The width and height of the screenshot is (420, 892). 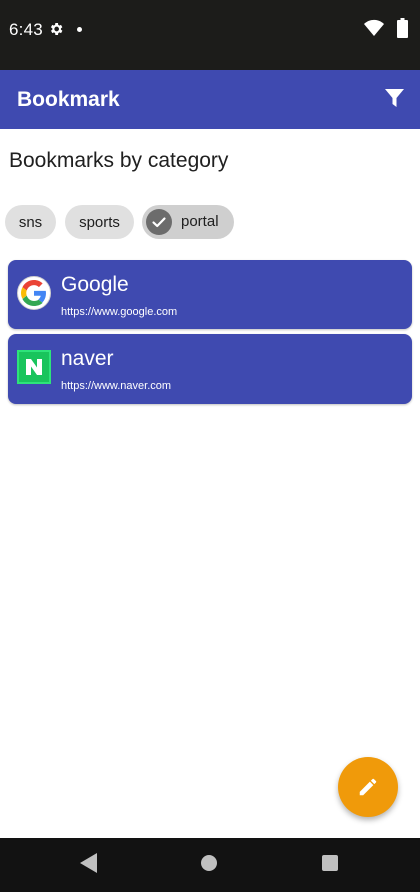 I want to click on recents-icon, so click(x=330, y=863).